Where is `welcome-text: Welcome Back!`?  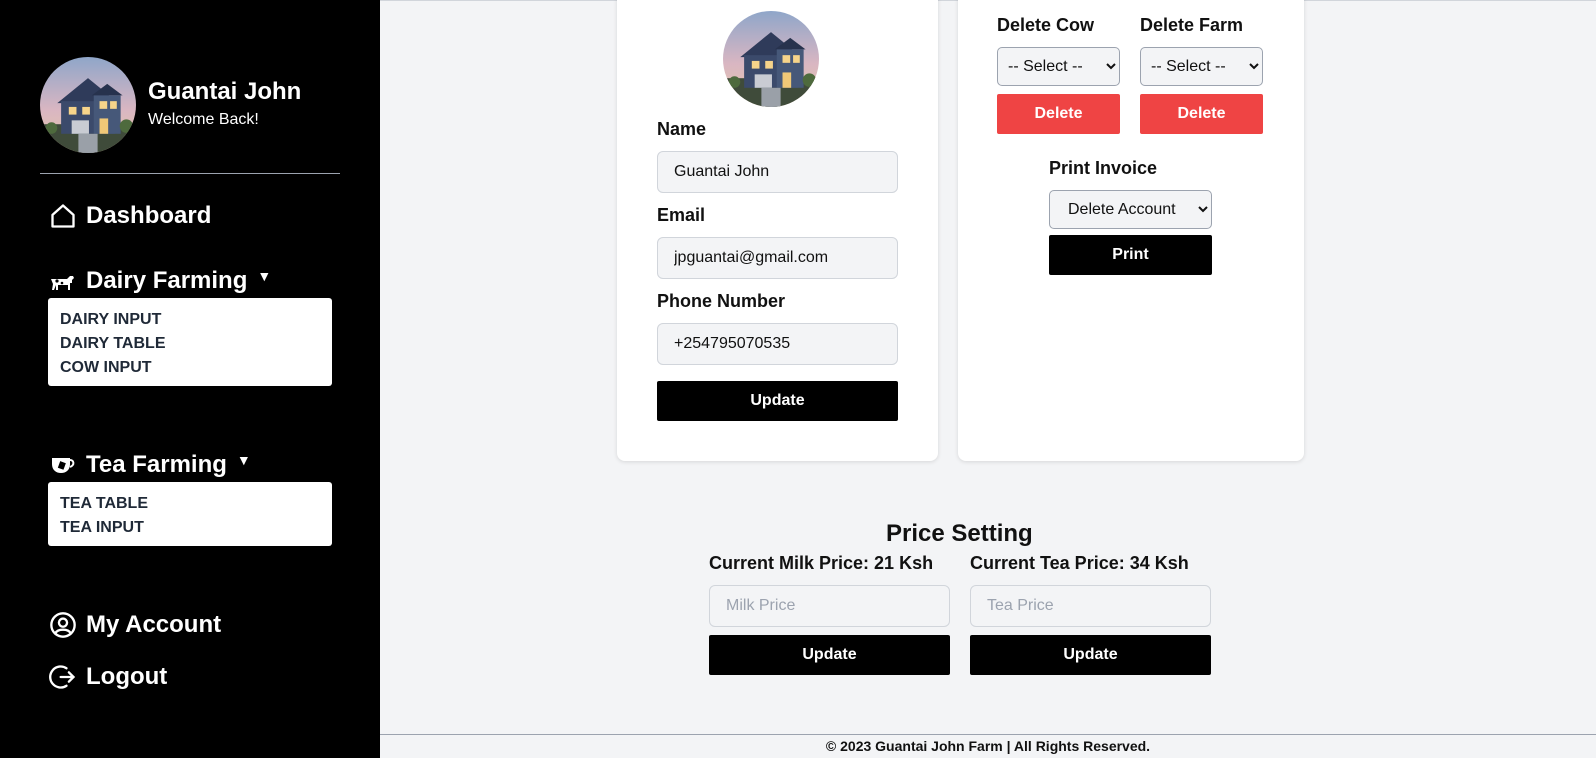
welcome-text: Welcome Back! is located at coordinates (203, 119).